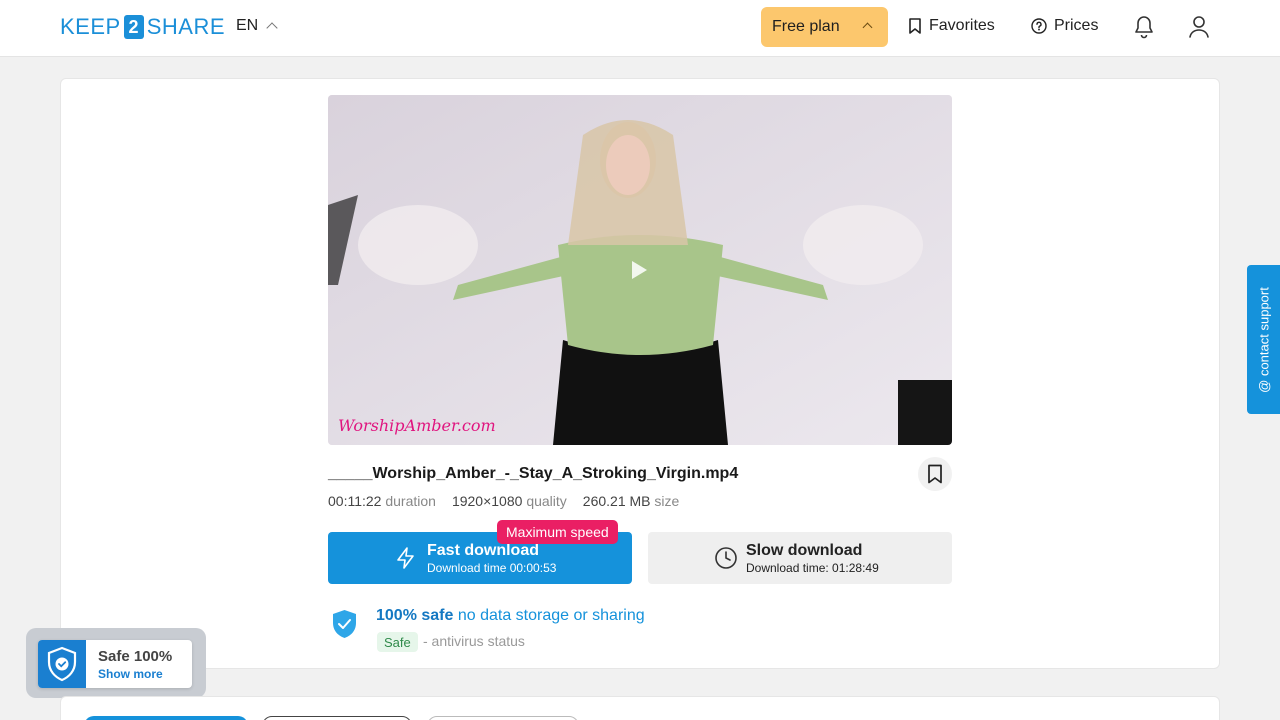 This screenshot has height=720, width=1280. What do you see at coordinates (812, 568) in the screenshot?
I see `slow-download-time: Download time: 01:28:49` at bounding box center [812, 568].